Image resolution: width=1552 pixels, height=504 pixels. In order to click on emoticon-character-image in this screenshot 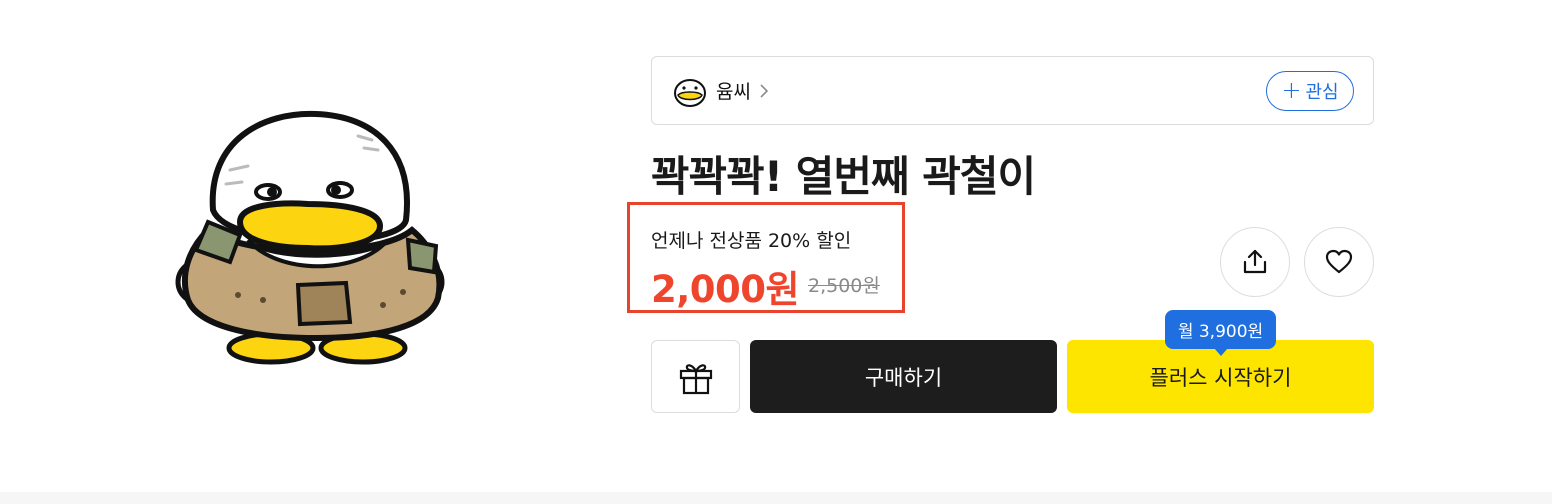, I will do `click(310, 237)`.